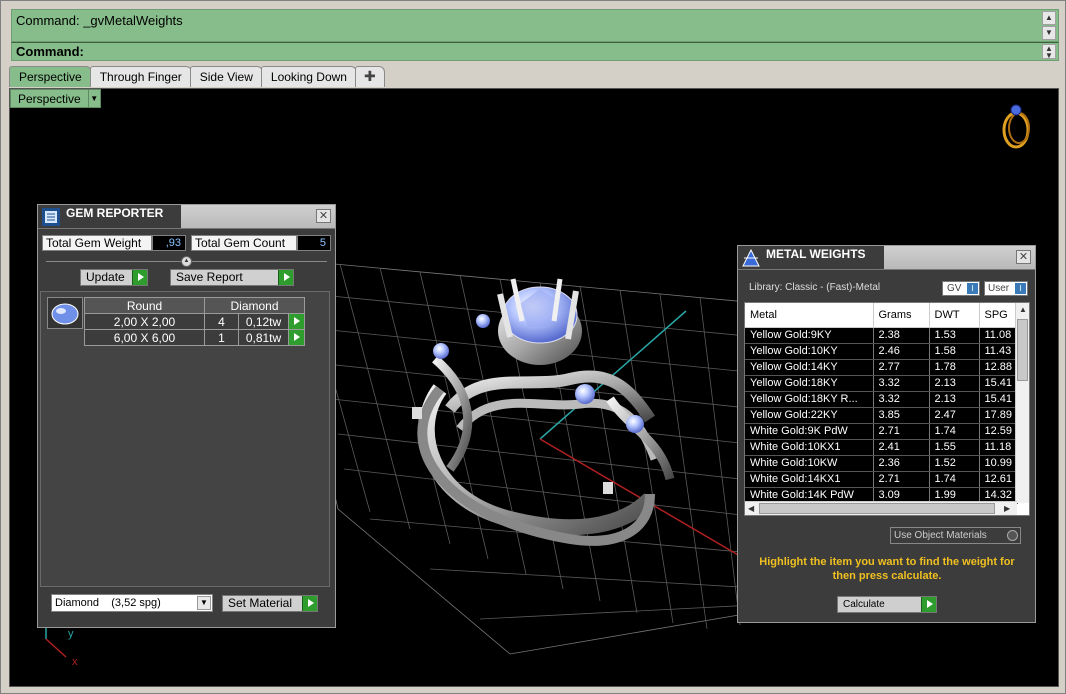 This screenshot has width=1066, height=694. What do you see at coordinates (901, 367) in the screenshot?
I see `metal-grams: 2.77` at bounding box center [901, 367].